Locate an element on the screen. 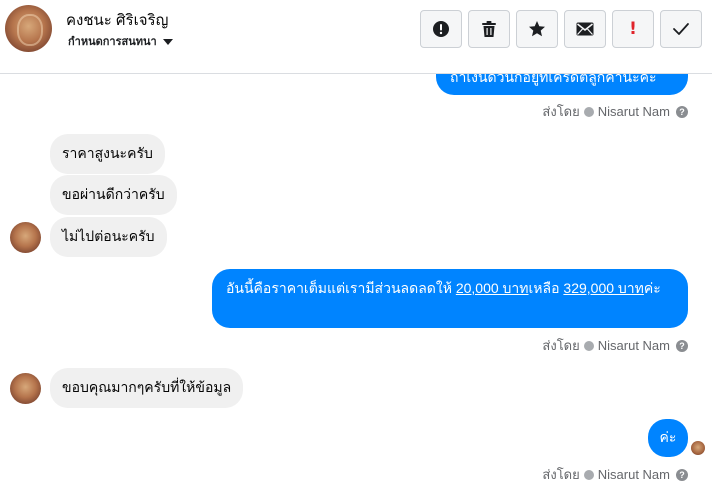  seen-avatar is located at coordinates (698, 448).